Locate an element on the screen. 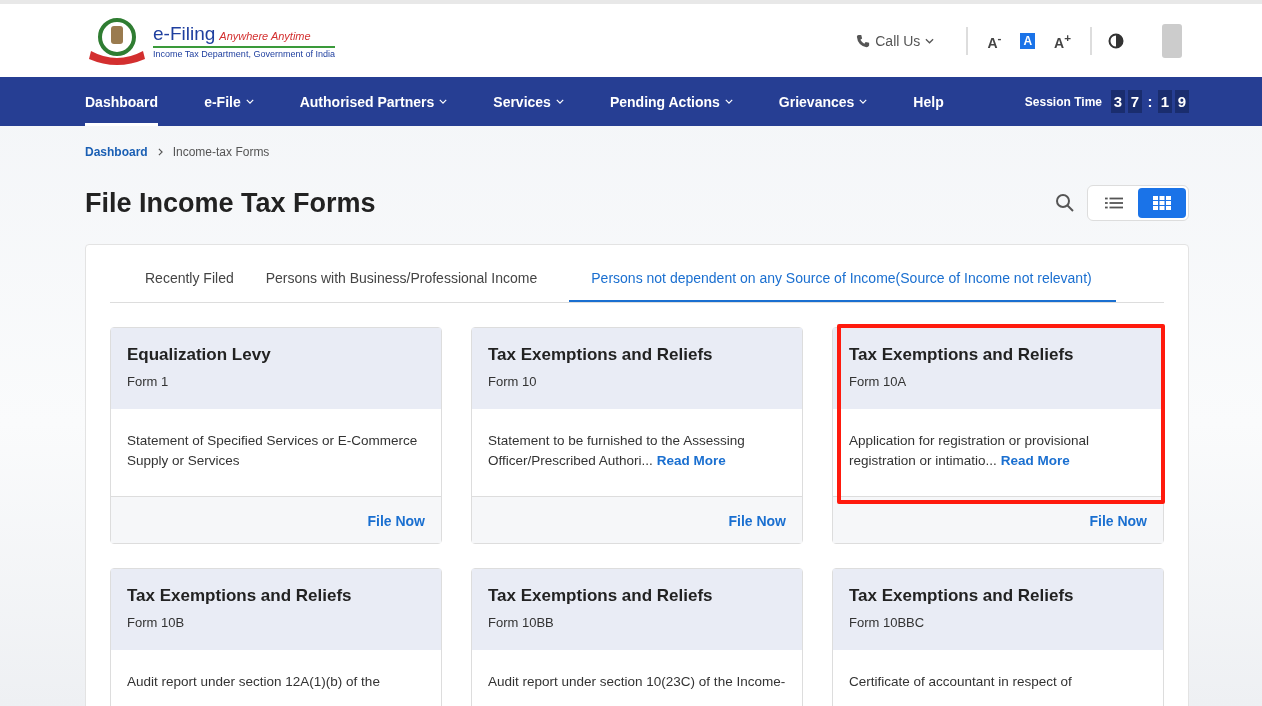  card-description: Audit report under section 12A(1)(b) of the is located at coordinates (254, 682).